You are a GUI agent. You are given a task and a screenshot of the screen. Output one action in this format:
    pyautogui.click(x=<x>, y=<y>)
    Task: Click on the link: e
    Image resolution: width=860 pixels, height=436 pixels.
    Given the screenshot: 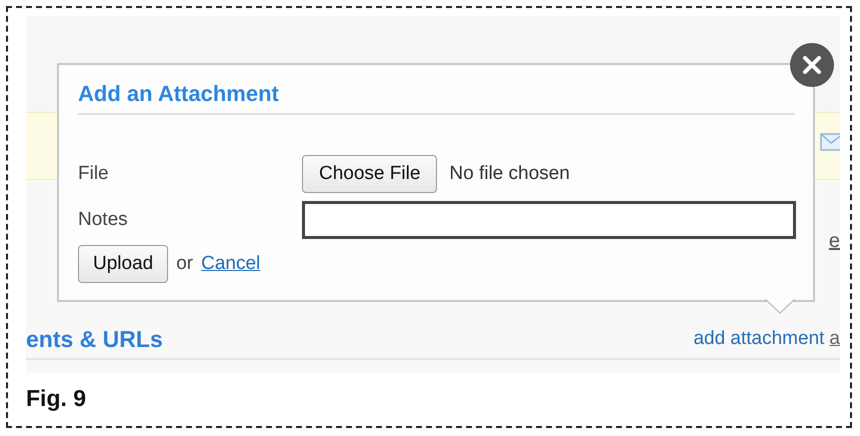 What is the action you would take?
    pyautogui.click(x=832, y=241)
    